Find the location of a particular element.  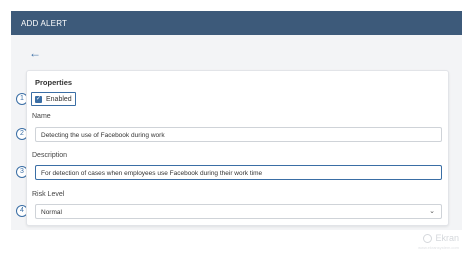

panel-title: Properties is located at coordinates (54, 82).